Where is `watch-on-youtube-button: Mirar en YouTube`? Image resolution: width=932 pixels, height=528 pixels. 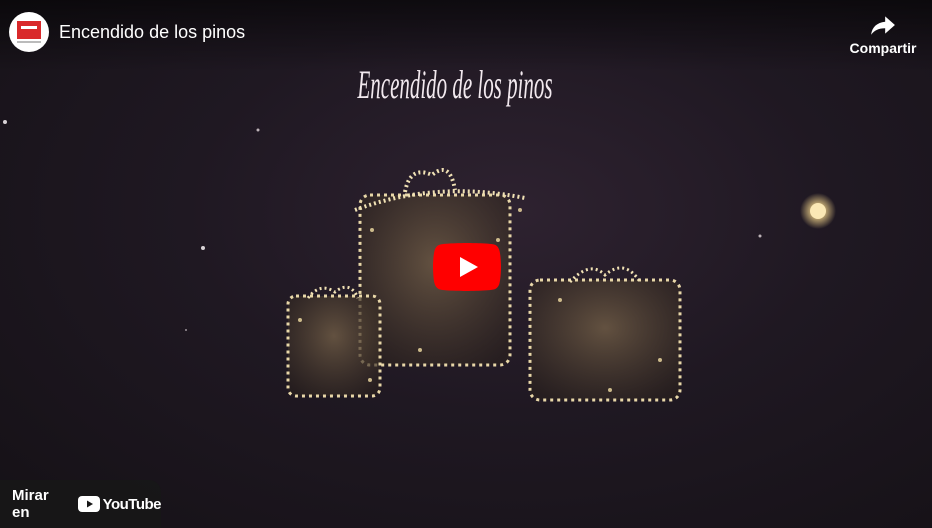
watch-on-youtube-button: Mirar en YouTube is located at coordinates (81, 504).